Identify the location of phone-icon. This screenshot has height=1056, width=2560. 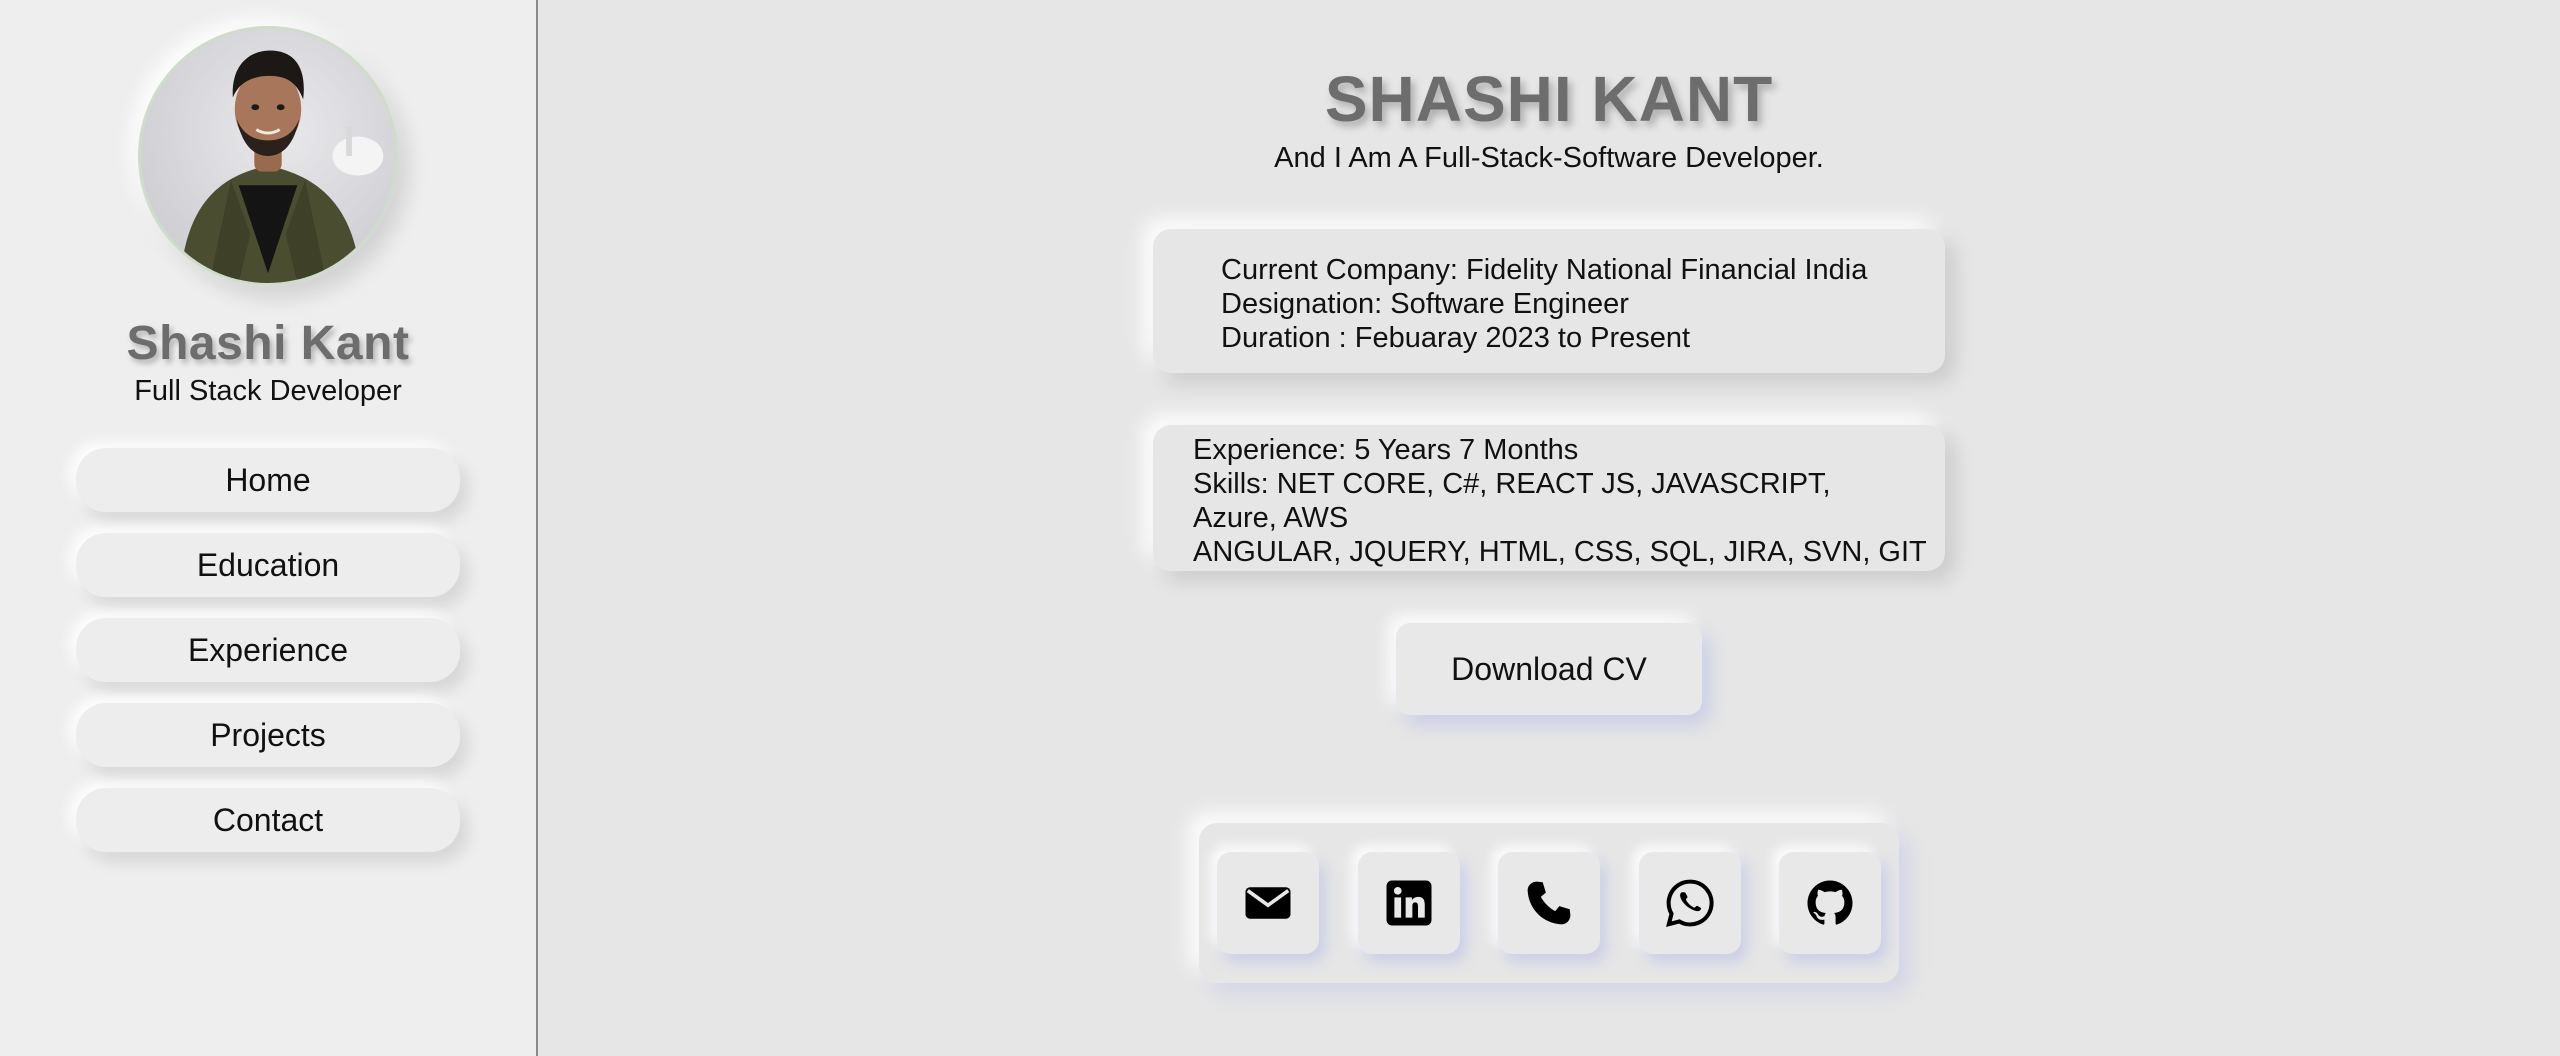
(1549, 903).